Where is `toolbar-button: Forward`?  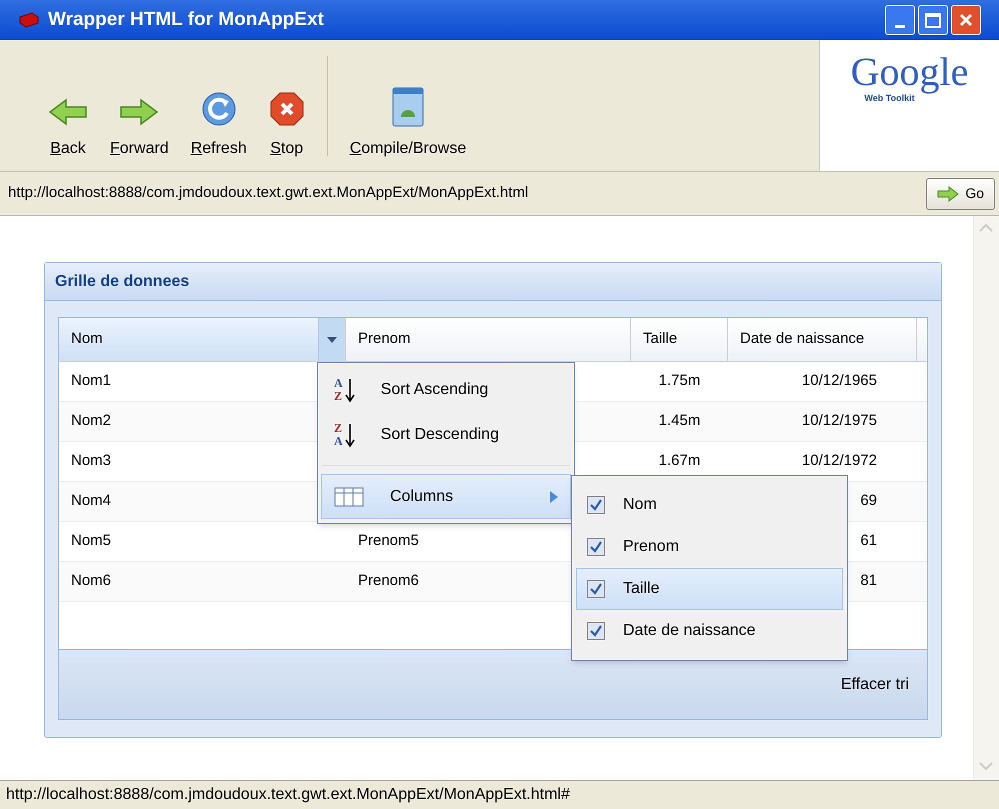
toolbar-button: Forward is located at coordinates (139, 124).